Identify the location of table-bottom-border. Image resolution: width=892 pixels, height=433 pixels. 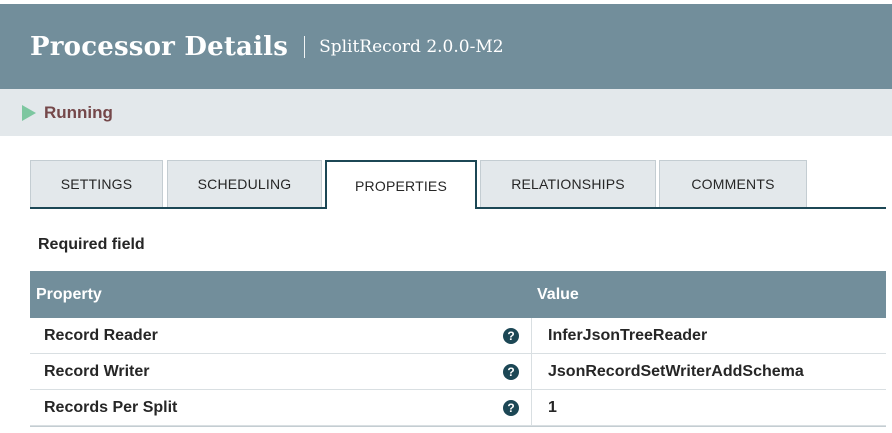
(458, 426).